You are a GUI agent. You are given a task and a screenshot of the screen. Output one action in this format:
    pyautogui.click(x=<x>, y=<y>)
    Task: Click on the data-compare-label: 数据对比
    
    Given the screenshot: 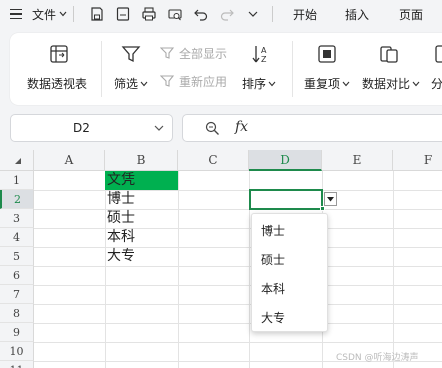 What is the action you would take?
    pyautogui.click(x=386, y=84)
    